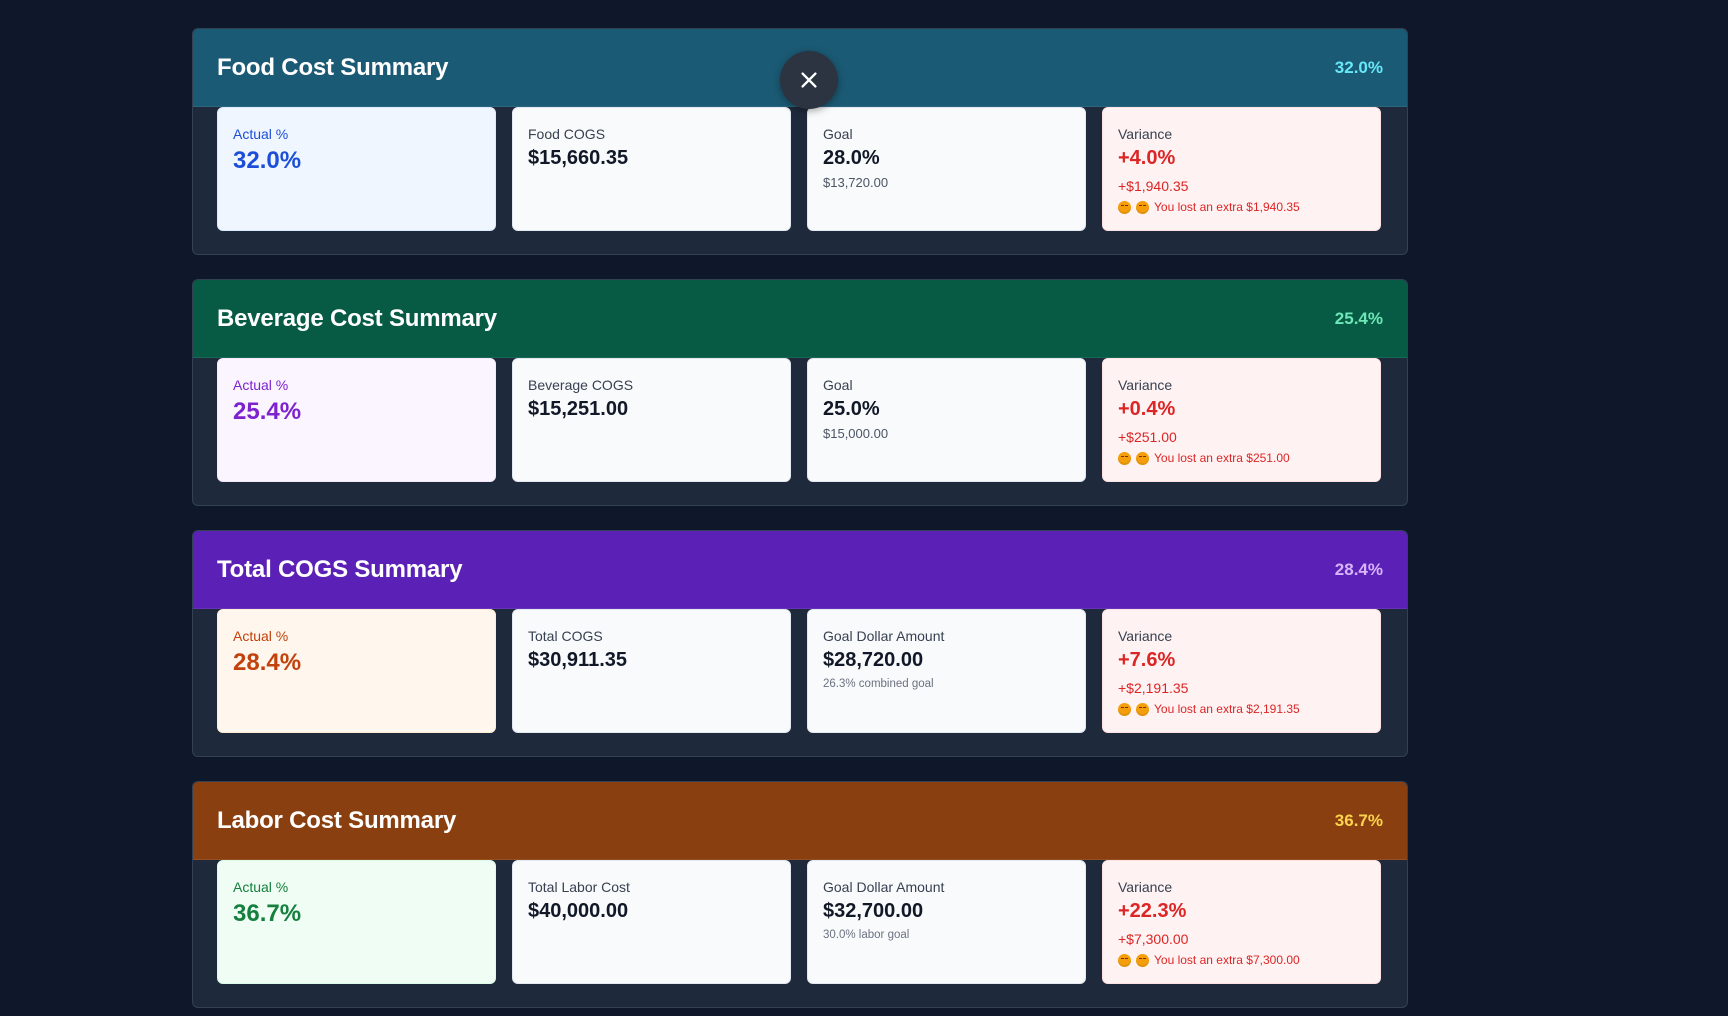 The height and width of the screenshot is (1016, 1728). What do you see at coordinates (356, 922) in the screenshot?
I see `actual-percent-tile: Actual % 36.7%` at bounding box center [356, 922].